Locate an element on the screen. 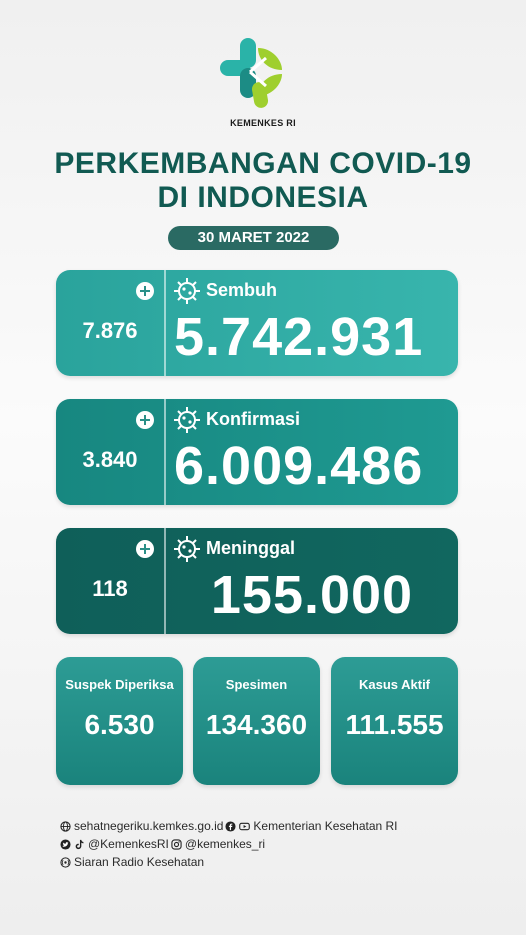 Image resolution: width=526 pixels, height=935 pixels. logo-text: KEMENKES RI is located at coordinates (263, 123).